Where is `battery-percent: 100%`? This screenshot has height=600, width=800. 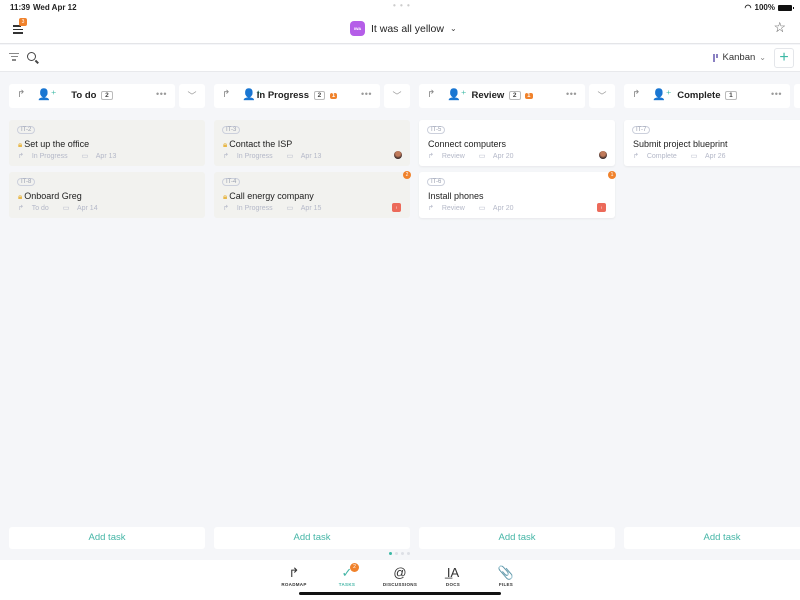 battery-percent: 100% is located at coordinates (764, 7).